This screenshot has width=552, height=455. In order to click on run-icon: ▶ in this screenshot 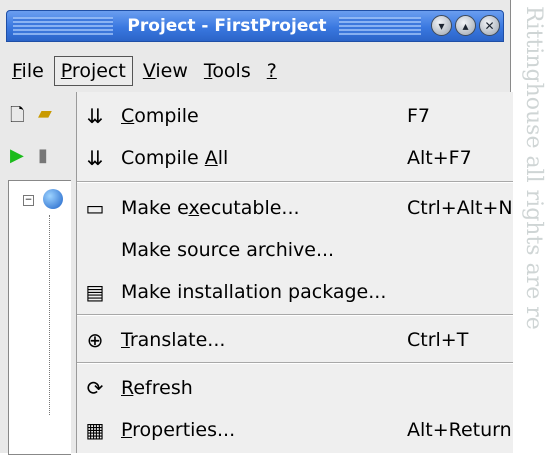, I will do `click(17, 155)`.